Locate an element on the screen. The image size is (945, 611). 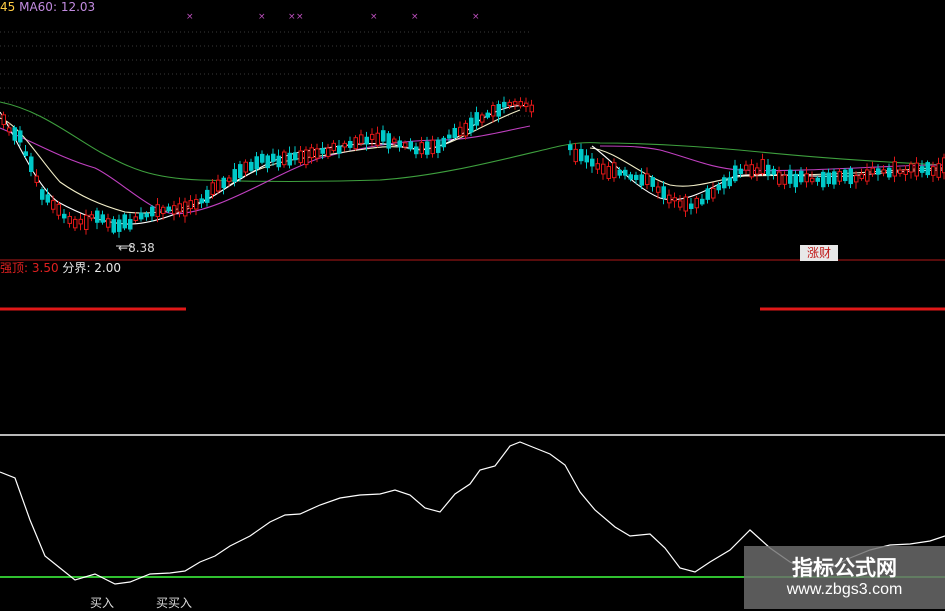
watermark: 指标公式网 www.zbgs3.com is located at coordinates (844, 577).